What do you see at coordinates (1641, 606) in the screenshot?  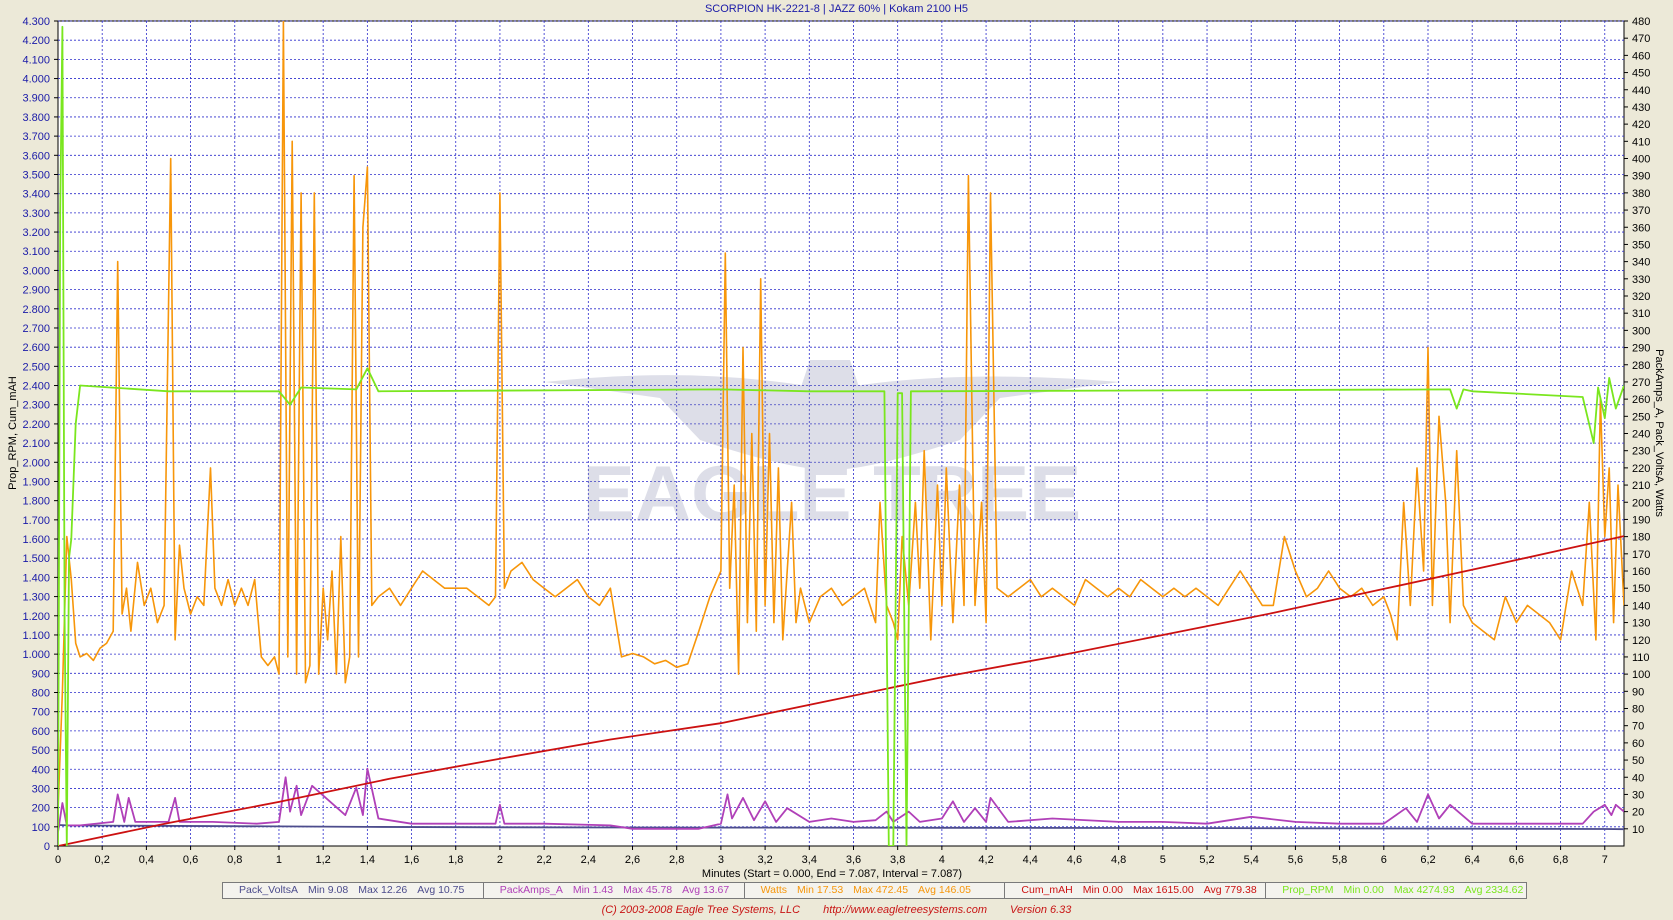 I see `y-tick-right: 140` at bounding box center [1641, 606].